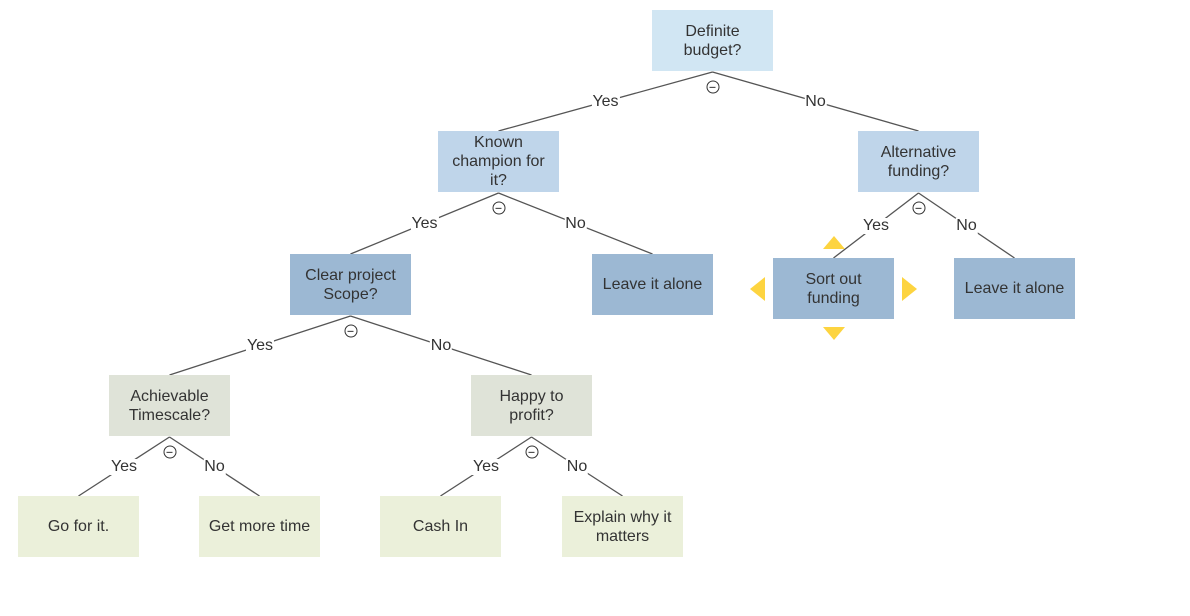 The height and width of the screenshot is (616, 1190). I want to click on node-leave-alone-2: Leave it alone, so click(1014, 288).